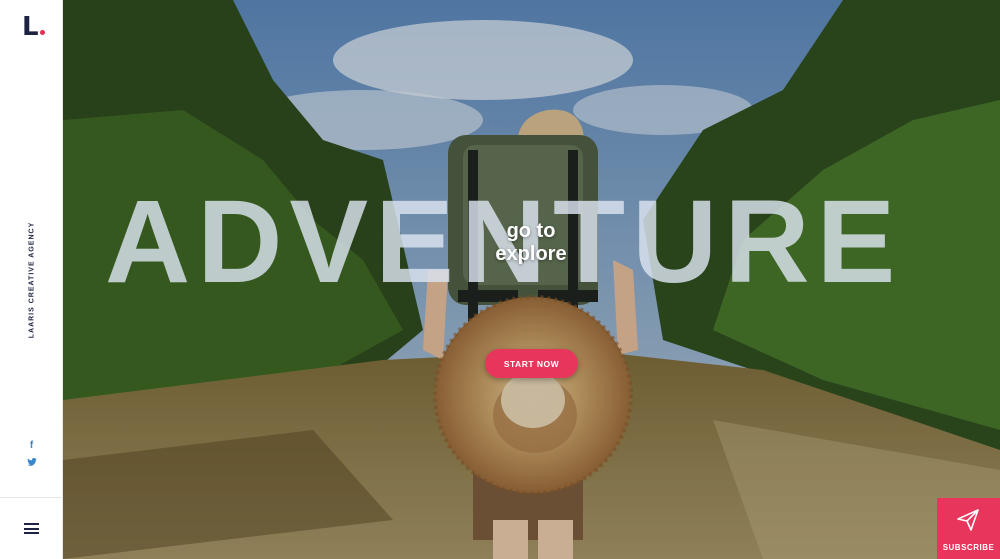 The height and width of the screenshot is (559, 1000). Describe the element at coordinates (31, 497) in the screenshot. I see `menu-divider` at that location.